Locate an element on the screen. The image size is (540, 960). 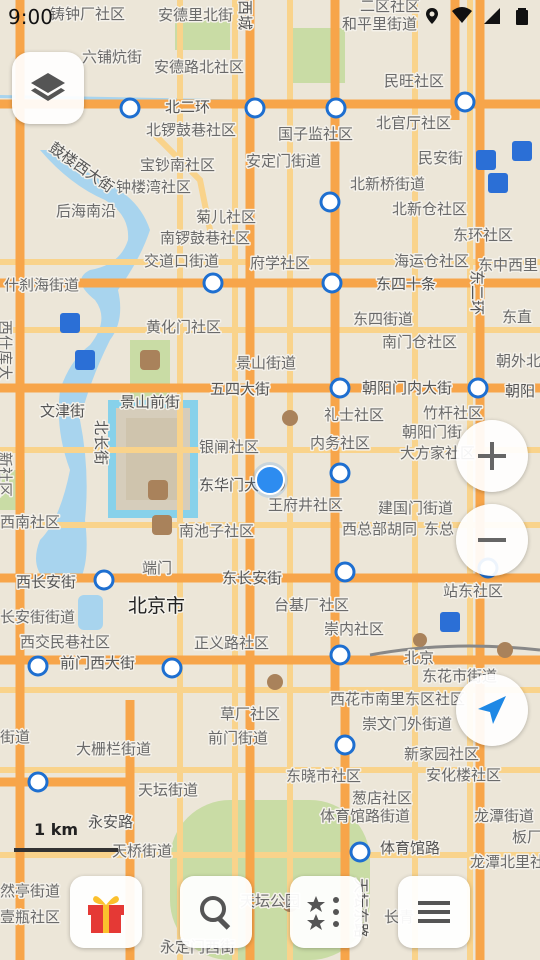
map-label: 东二环 is located at coordinates (477, 292).